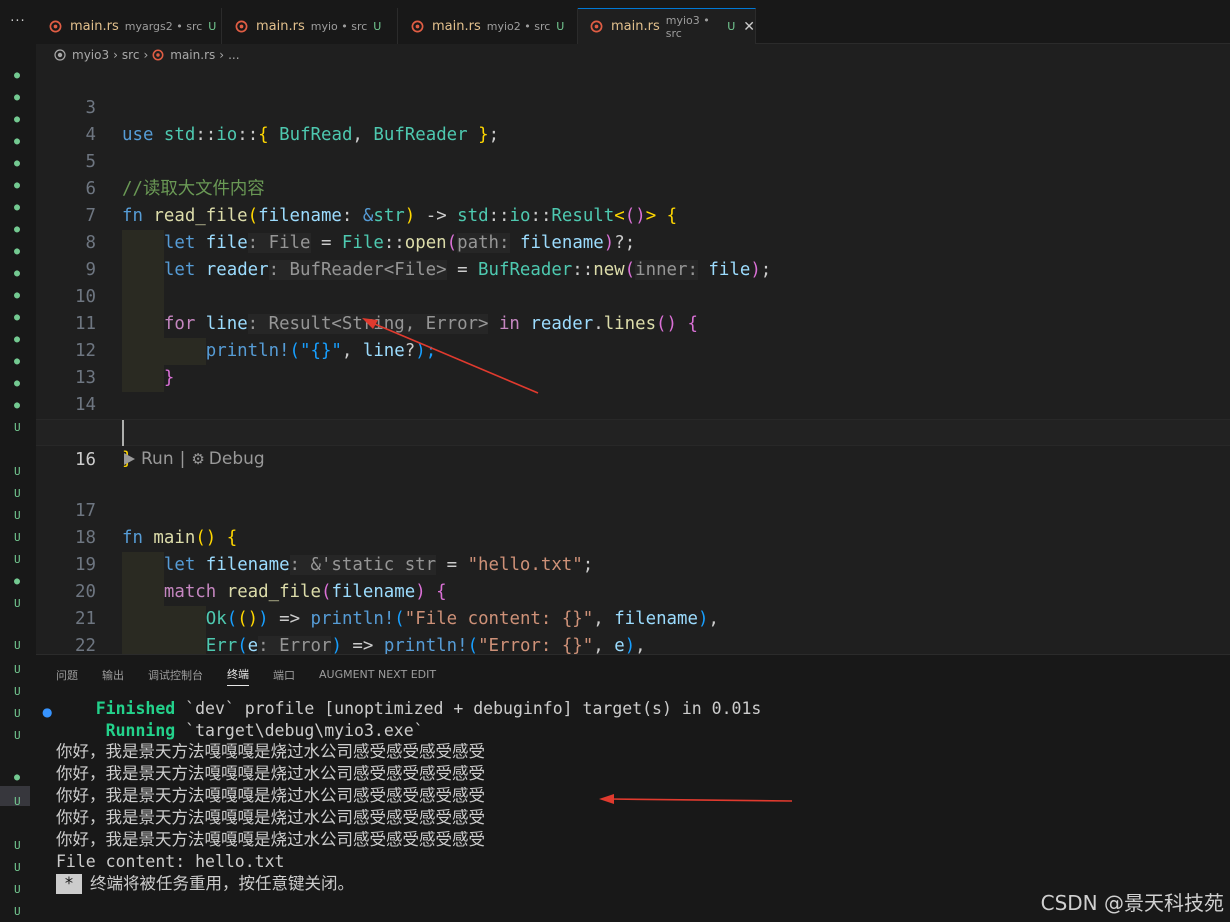 Image resolution: width=1230 pixels, height=922 pixels. I want to click on tab-main-myio: main.rs myio • src U, so click(310, 26).